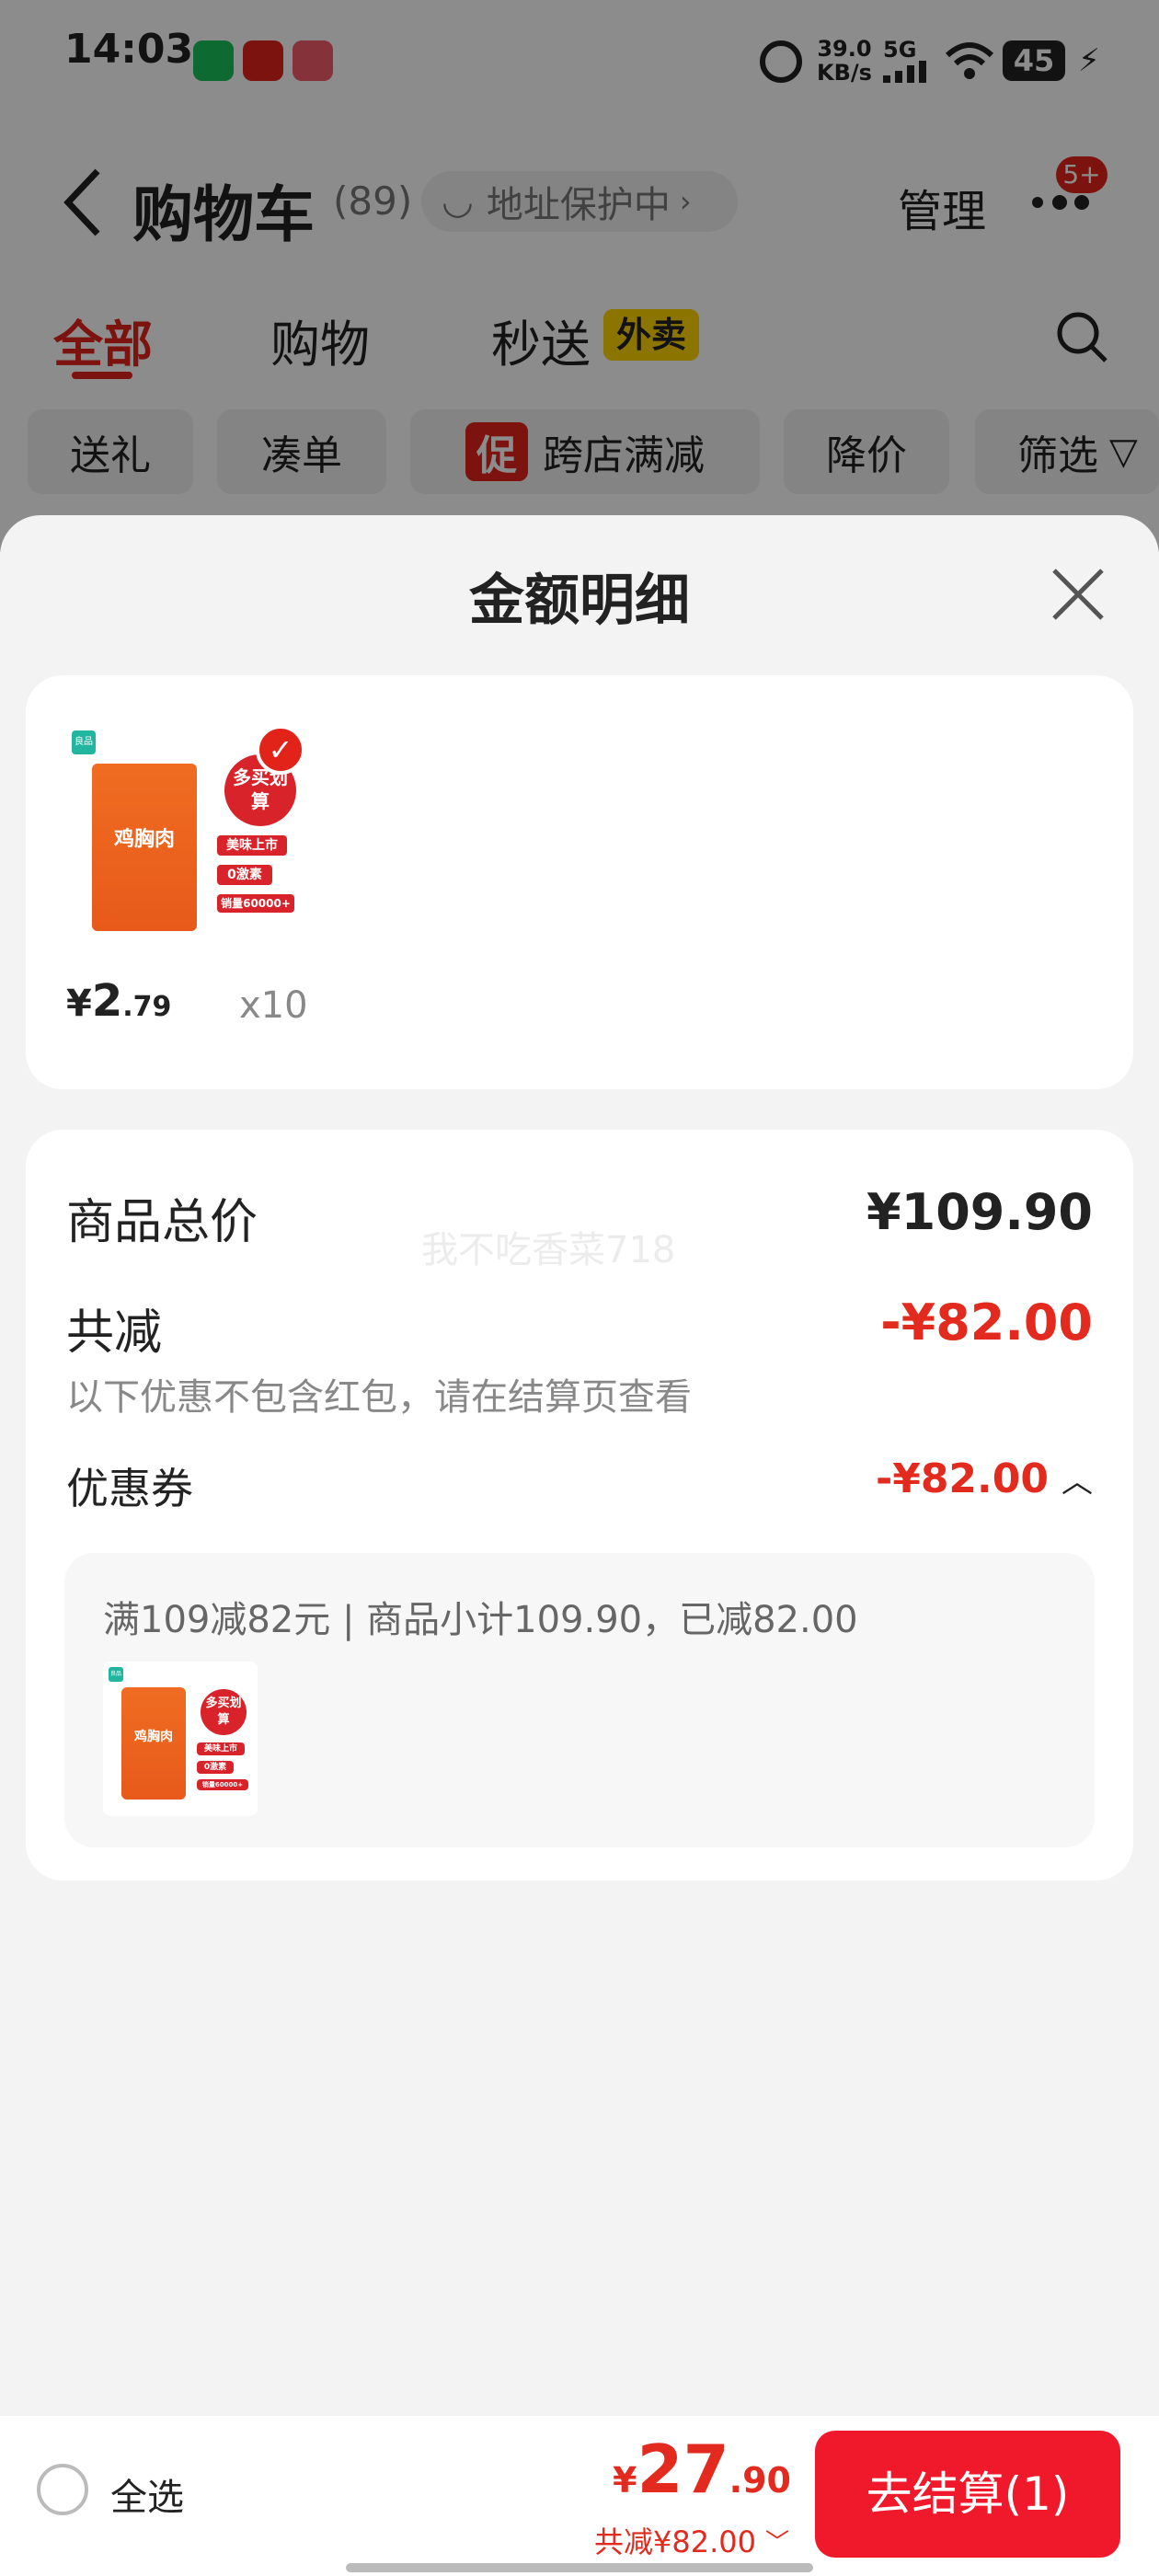 Image resolution: width=1159 pixels, height=2576 pixels. I want to click on thumb-deal-badge: 多买划算, so click(224, 1712).